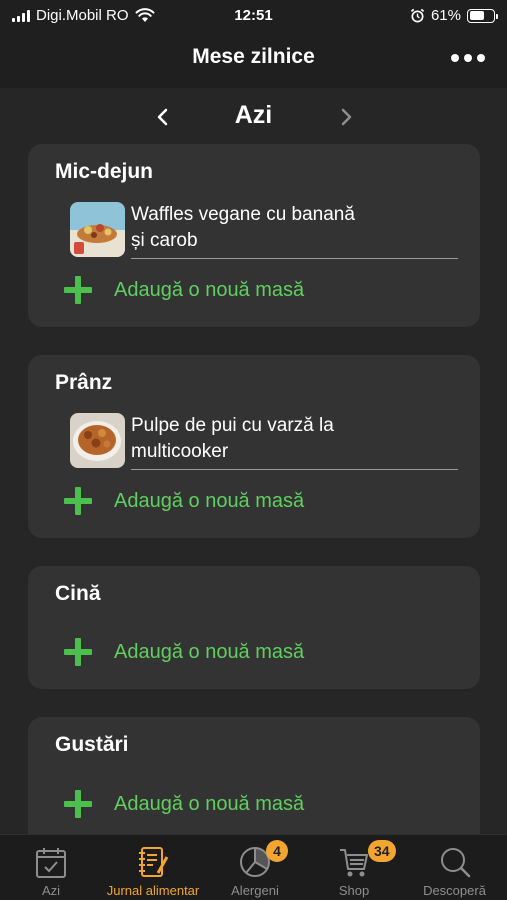  Describe the element at coordinates (455, 863) in the screenshot. I see `search-icon` at that location.